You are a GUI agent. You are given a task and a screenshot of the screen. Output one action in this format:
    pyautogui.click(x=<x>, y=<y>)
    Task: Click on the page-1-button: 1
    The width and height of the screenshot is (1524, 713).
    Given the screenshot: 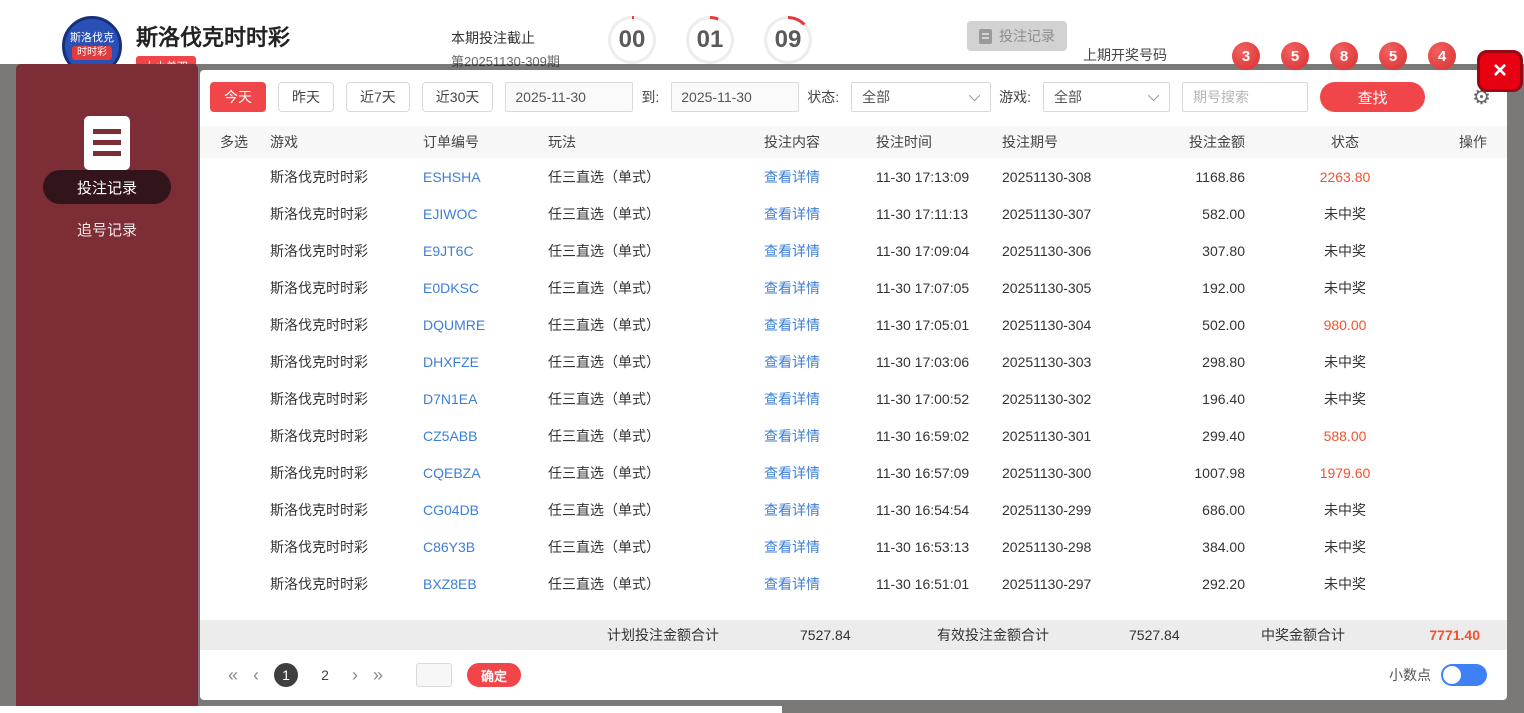 What is the action you would take?
    pyautogui.click(x=286, y=675)
    